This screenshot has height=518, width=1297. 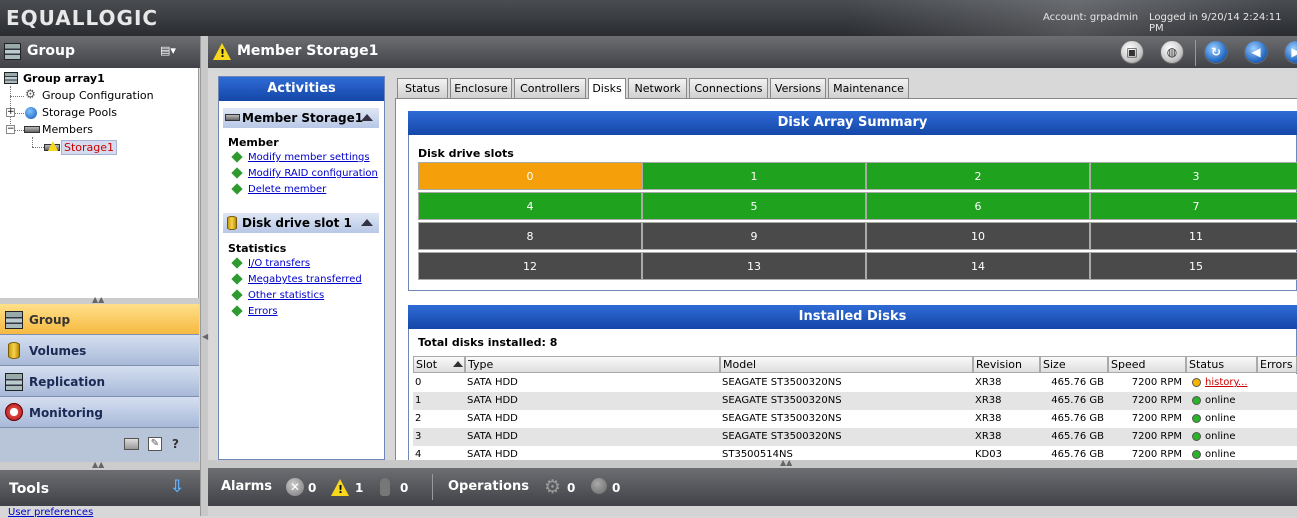 I want to click on tree-item-group-configuration: Group Configuration, so click(x=98, y=95).